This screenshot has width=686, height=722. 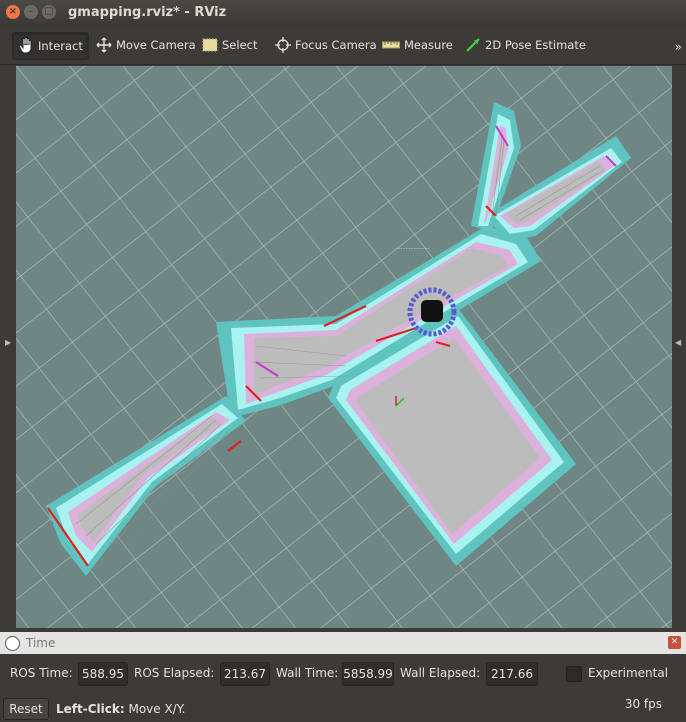 I want to click on select-tool-label: Select, so click(x=240, y=45).